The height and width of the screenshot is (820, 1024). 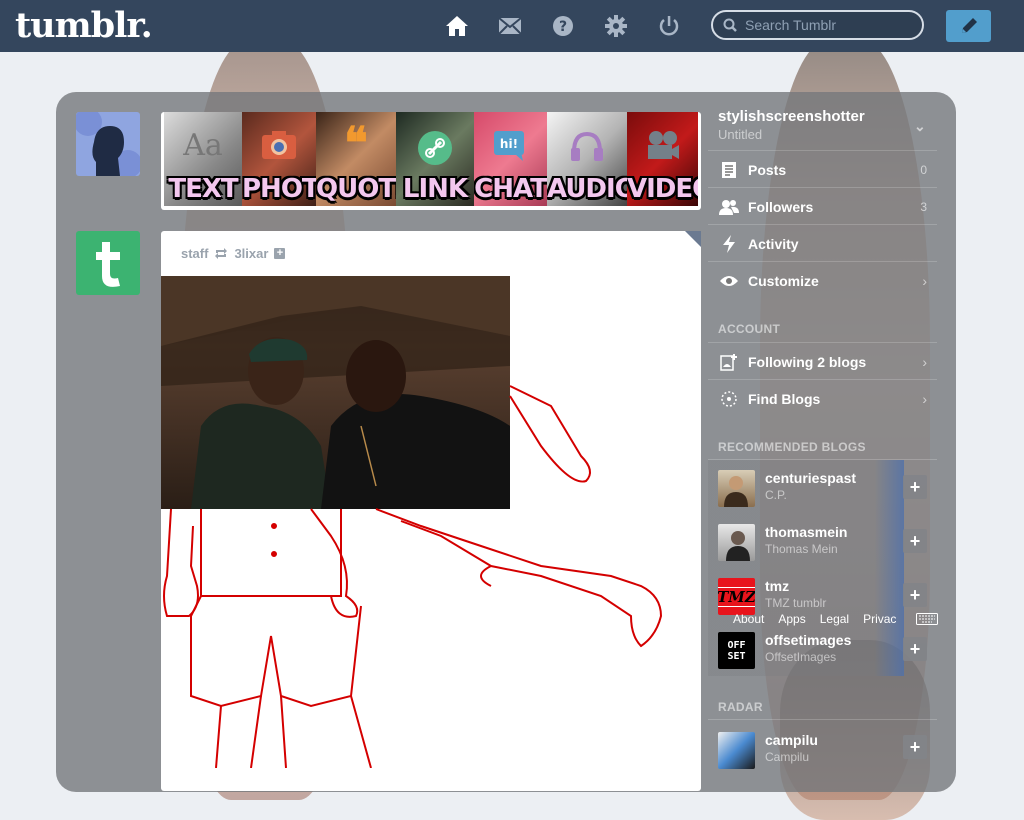 I want to click on chat-icon: hi!, so click(x=511, y=148).